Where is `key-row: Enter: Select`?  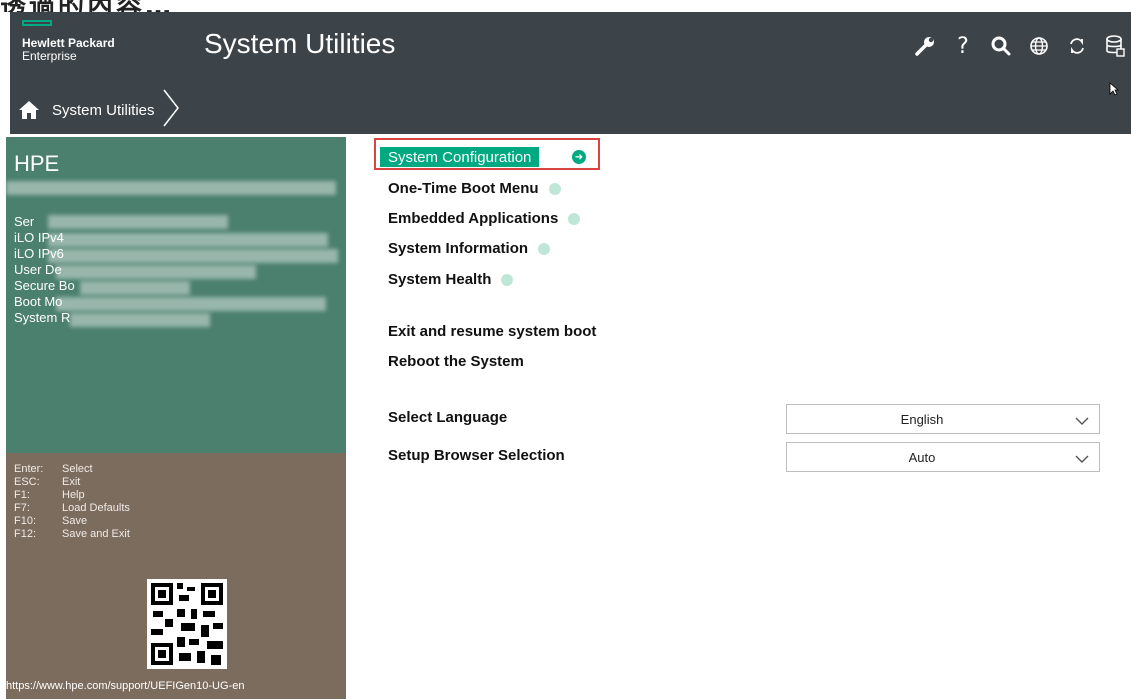 key-row: Enter: Select is located at coordinates (53, 469).